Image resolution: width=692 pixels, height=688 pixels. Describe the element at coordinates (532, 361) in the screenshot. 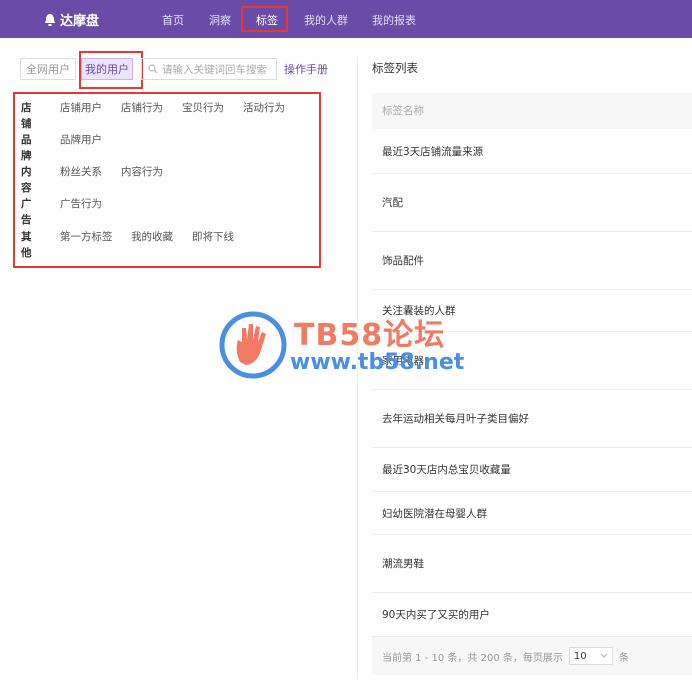

I see `table-row: 家用电器` at that location.